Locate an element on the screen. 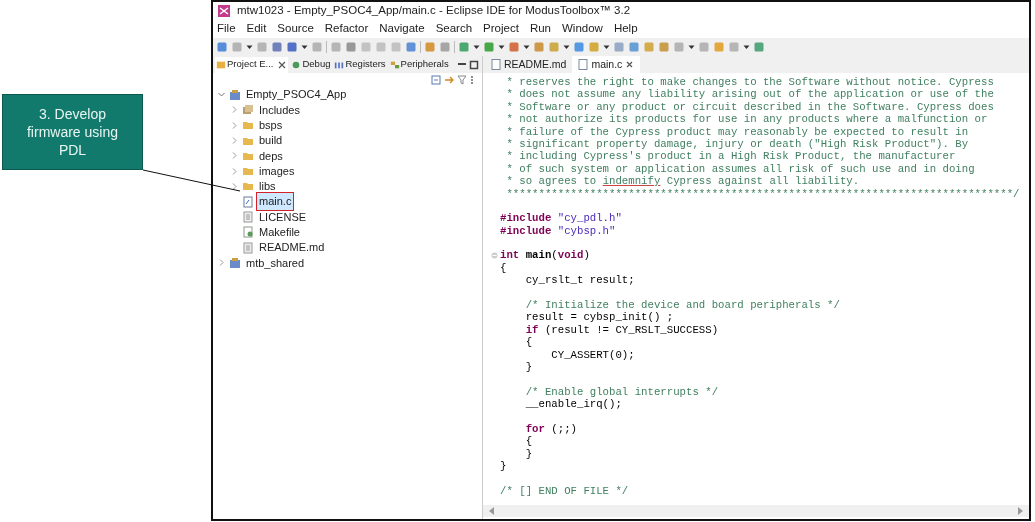  code-line: if (result != CY_RSLT_SUCCESS) is located at coordinates (621, 330).